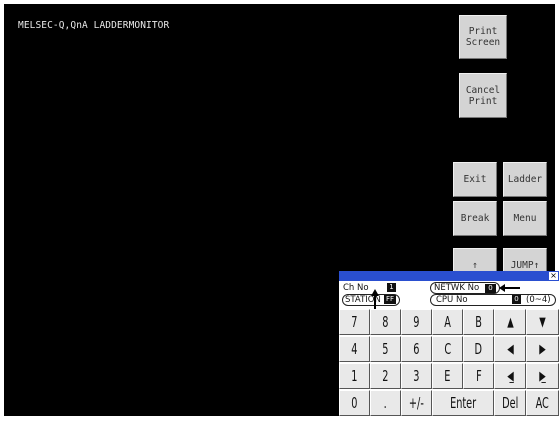 Image resolution: width=559 pixels, height=421 pixels. What do you see at coordinates (416, 376) in the screenshot?
I see `key-3: 3` at bounding box center [416, 376].